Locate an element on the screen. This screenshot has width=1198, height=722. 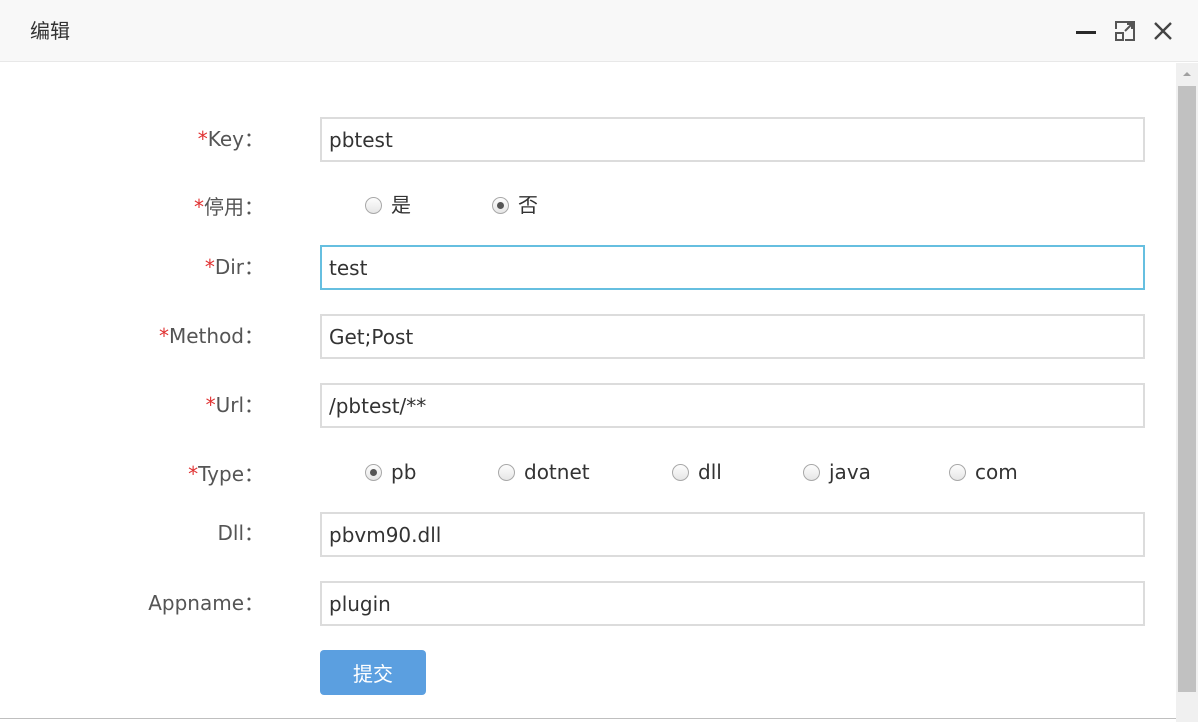
maximize-button is located at coordinates (1125, 31).